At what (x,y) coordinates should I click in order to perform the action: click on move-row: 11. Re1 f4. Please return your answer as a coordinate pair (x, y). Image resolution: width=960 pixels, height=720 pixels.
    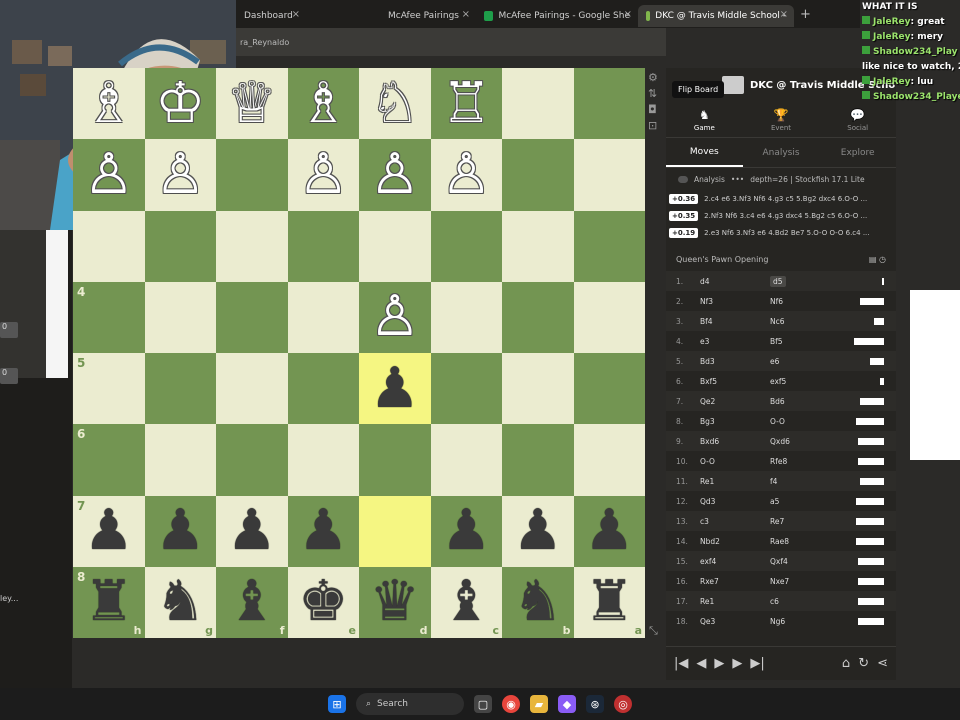
    Looking at the image, I should click on (781, 481).